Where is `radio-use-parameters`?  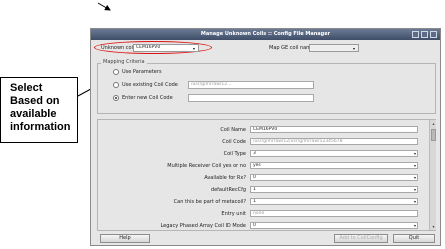
radio-use-parameters is located at coordinates (116, 72).